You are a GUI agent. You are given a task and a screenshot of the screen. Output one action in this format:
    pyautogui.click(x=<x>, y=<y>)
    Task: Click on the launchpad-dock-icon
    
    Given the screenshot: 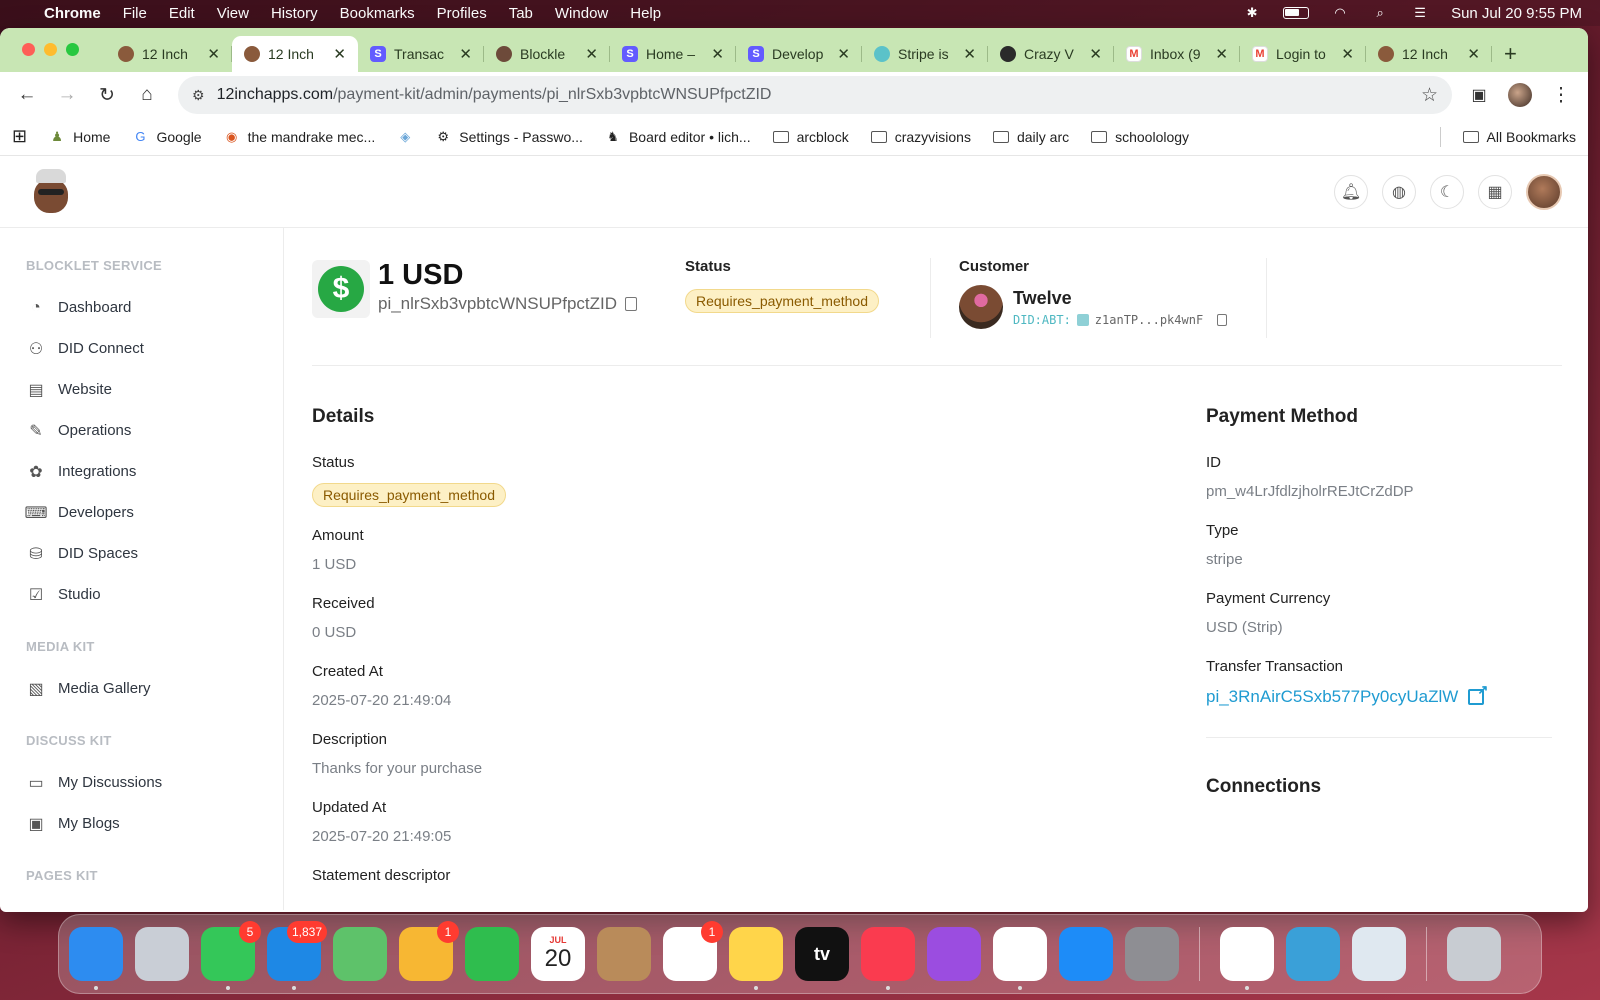 What is the action you would take?
    pyautogui.click(x=162, y=954)
    